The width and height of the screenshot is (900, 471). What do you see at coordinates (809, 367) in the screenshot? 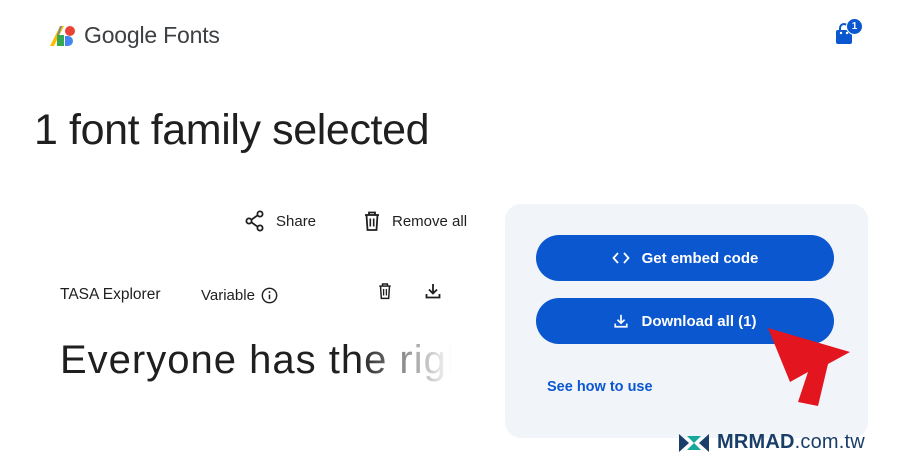
I see `annotation-arrow-icon` at bounding box center [809, 367].